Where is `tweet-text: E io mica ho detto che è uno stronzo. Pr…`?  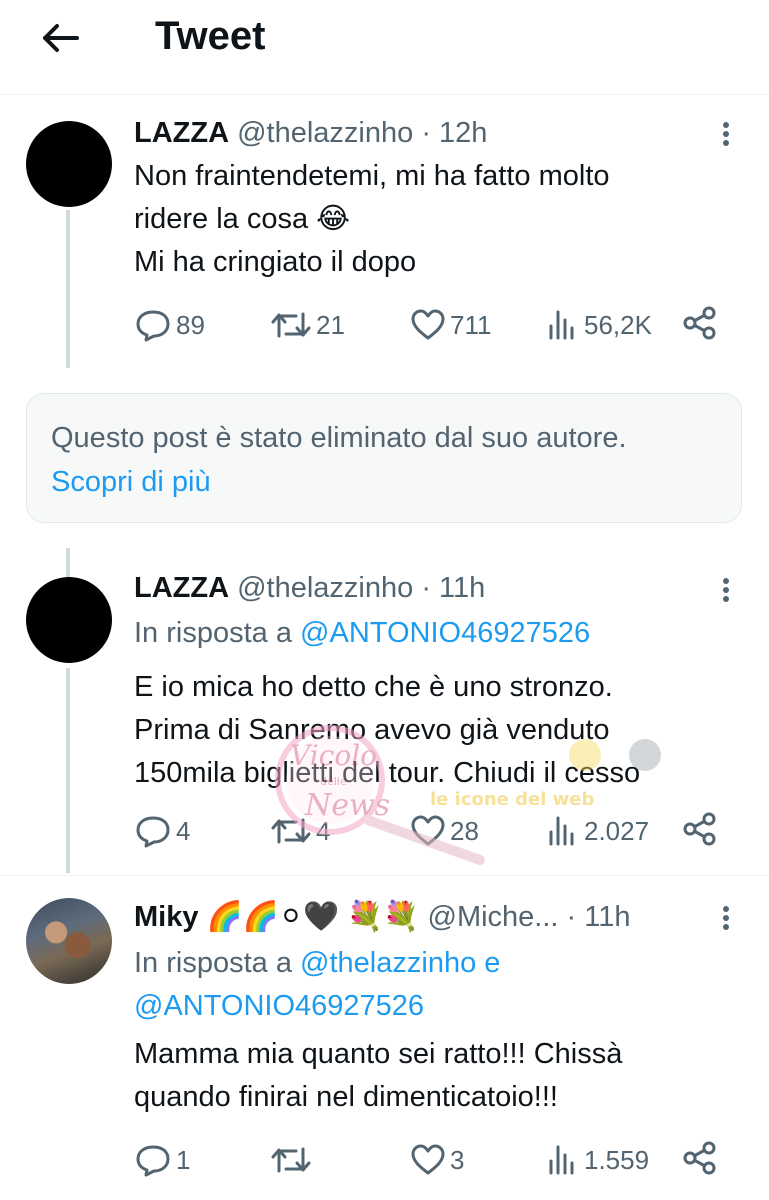
tweet-text: E io mica ho detto che è uno stronzo. Pr… is located at coordinates (439, 730).